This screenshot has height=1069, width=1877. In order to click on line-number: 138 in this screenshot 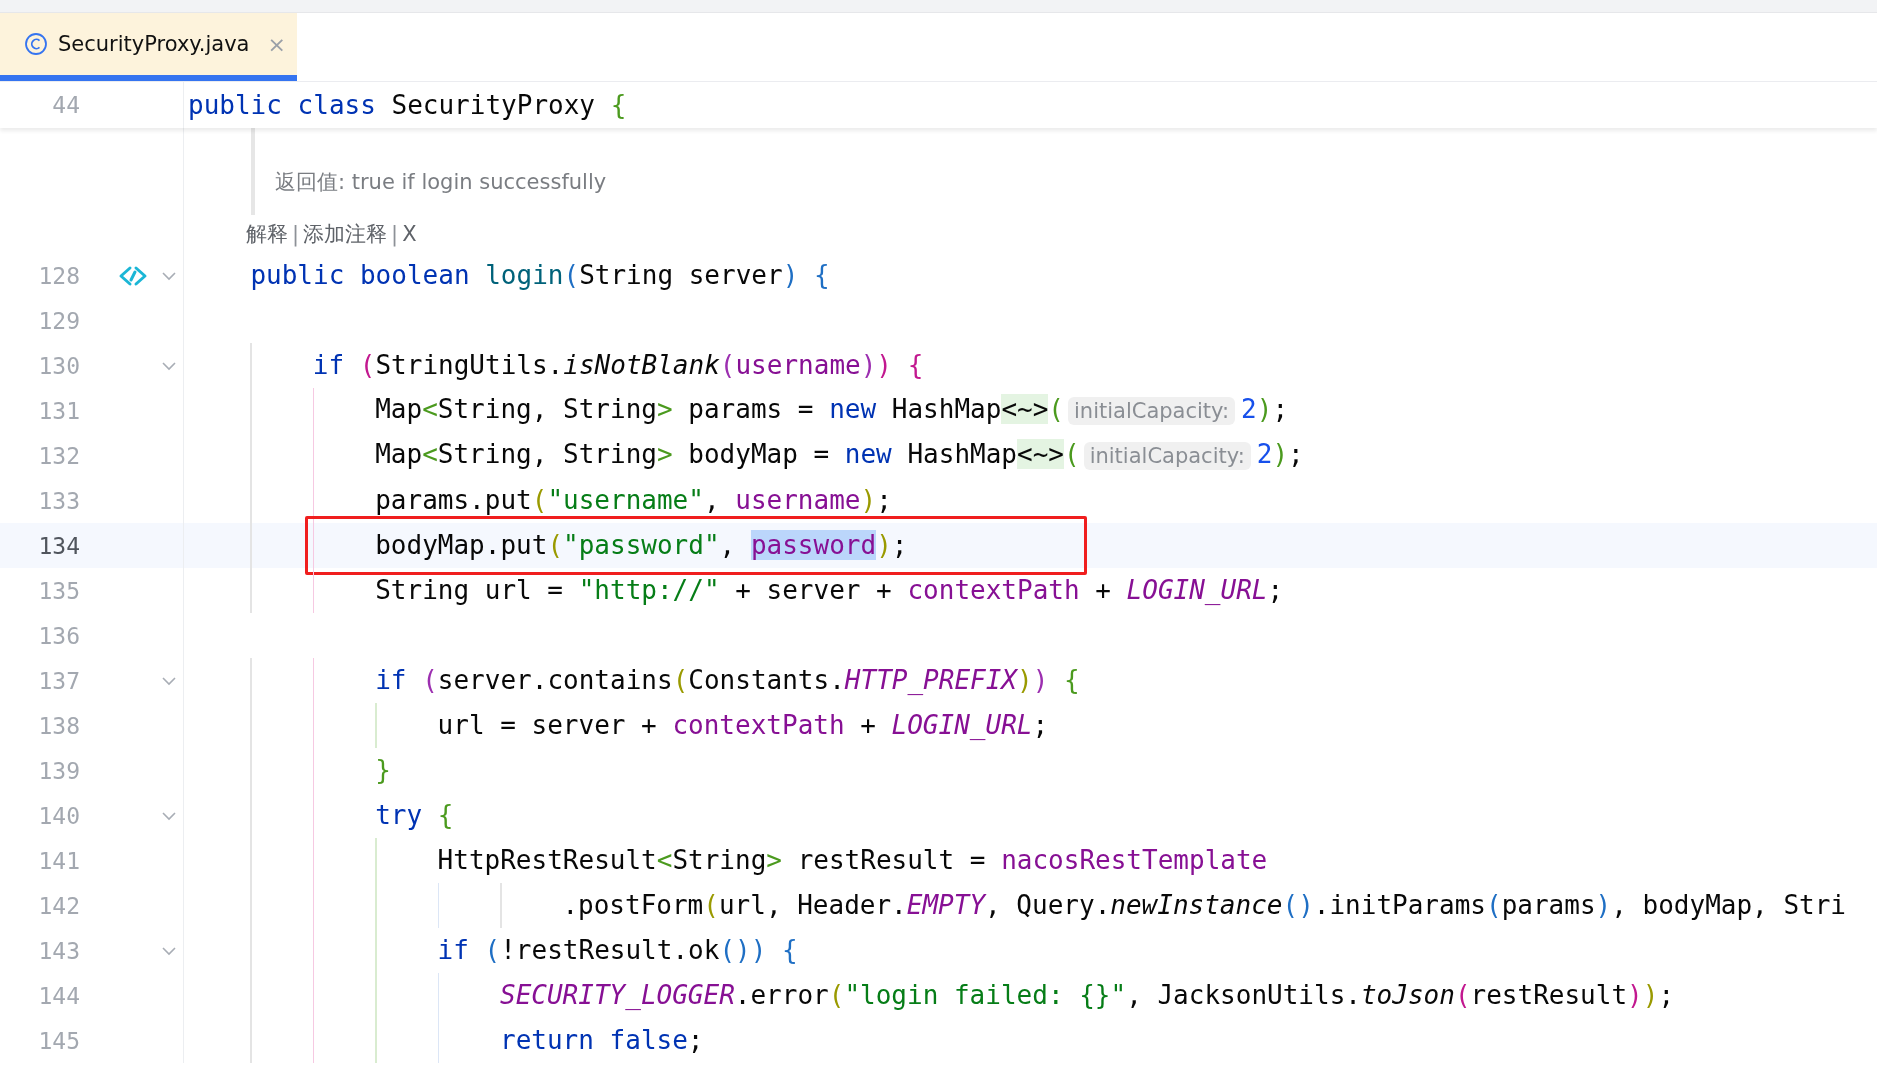, I will do `click(58, 725)`.